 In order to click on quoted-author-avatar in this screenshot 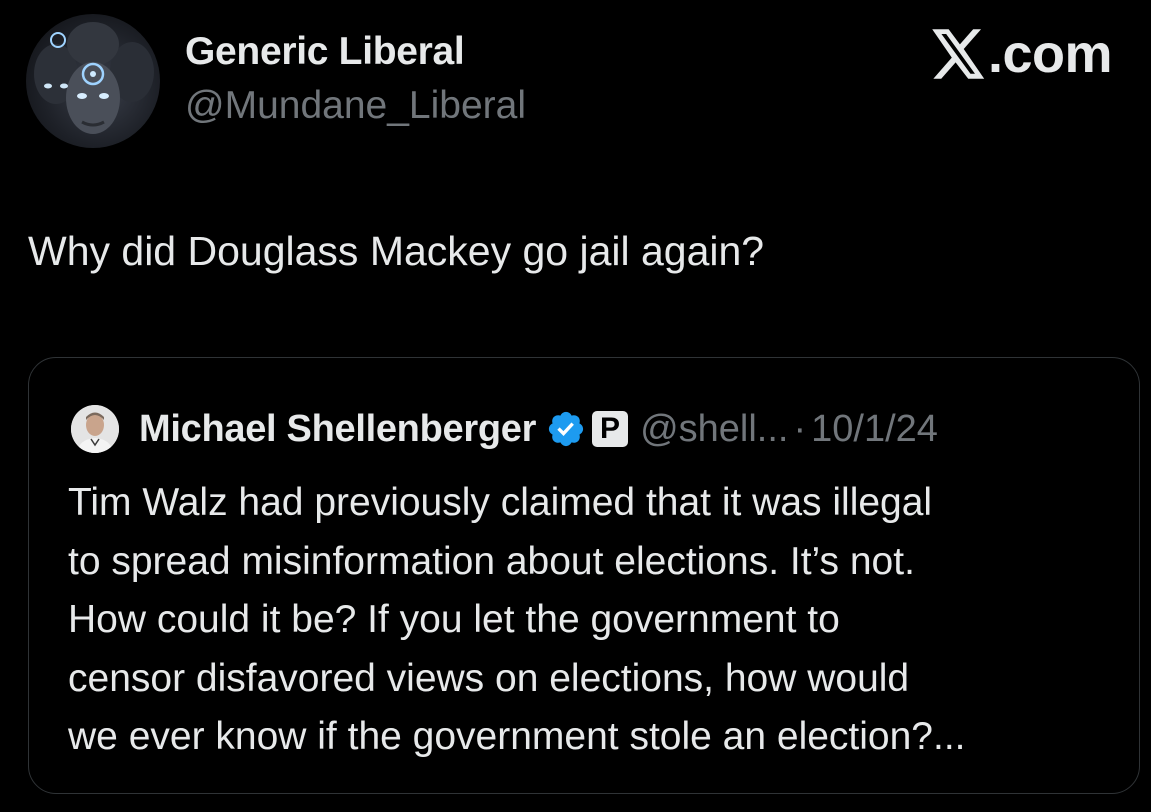, I will do `click(95, 429)`.